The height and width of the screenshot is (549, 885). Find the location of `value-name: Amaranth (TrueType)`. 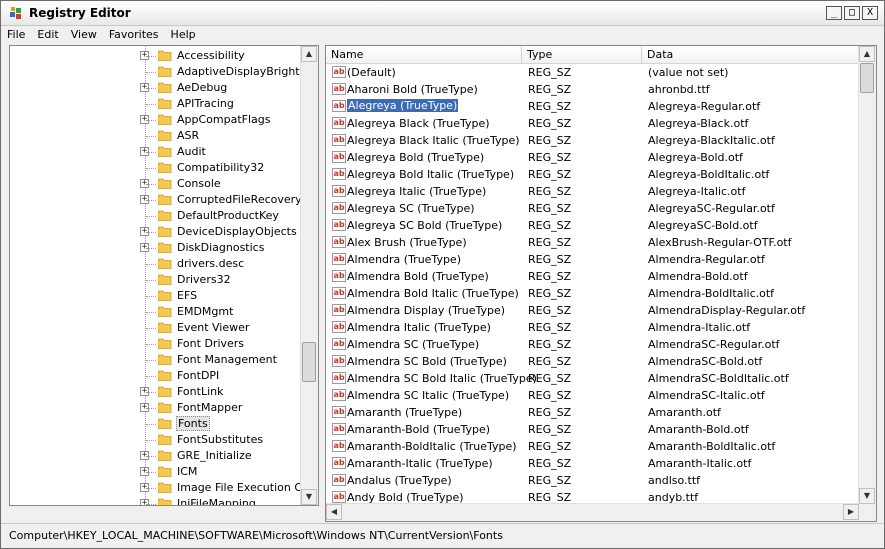

value-name: Amaranth (TrueType) is located at coordinates (405, 412).